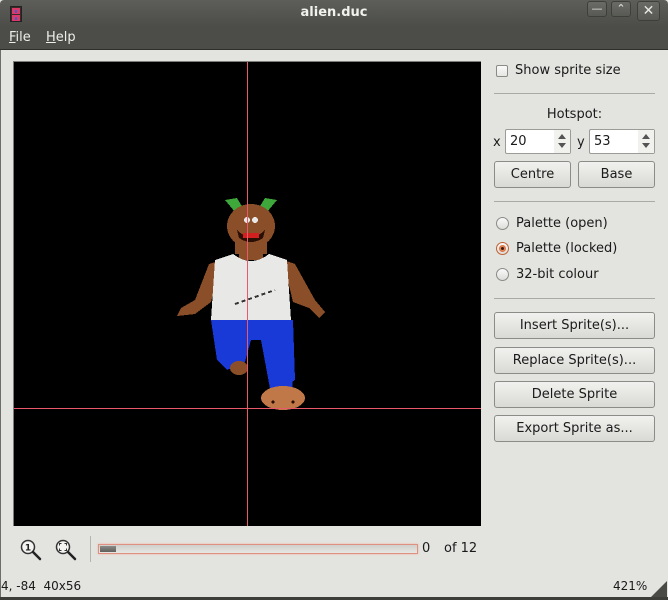 This screenshot has height=600, width=668. What do you see at coordinates (659, 589) in the screenshot?
I see `resize-grip` at bounding box center [659, 589].